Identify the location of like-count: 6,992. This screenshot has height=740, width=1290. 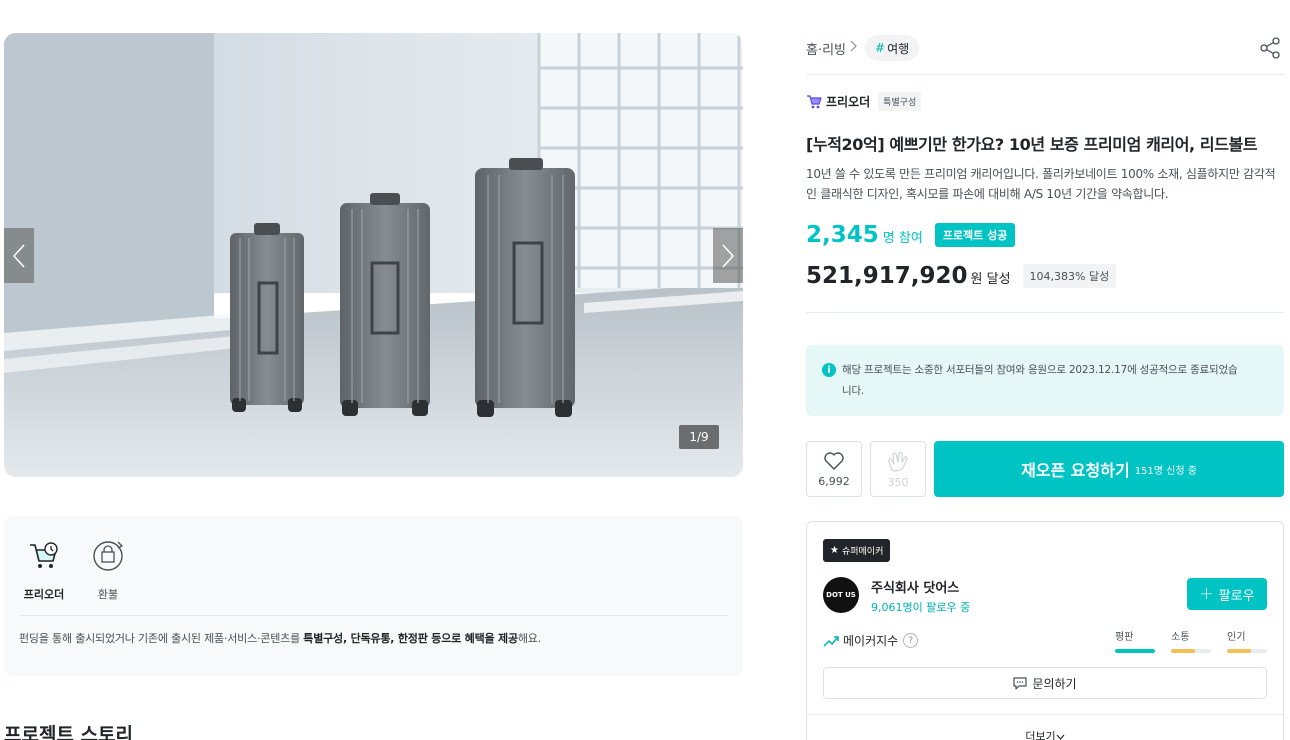
(834, 481).